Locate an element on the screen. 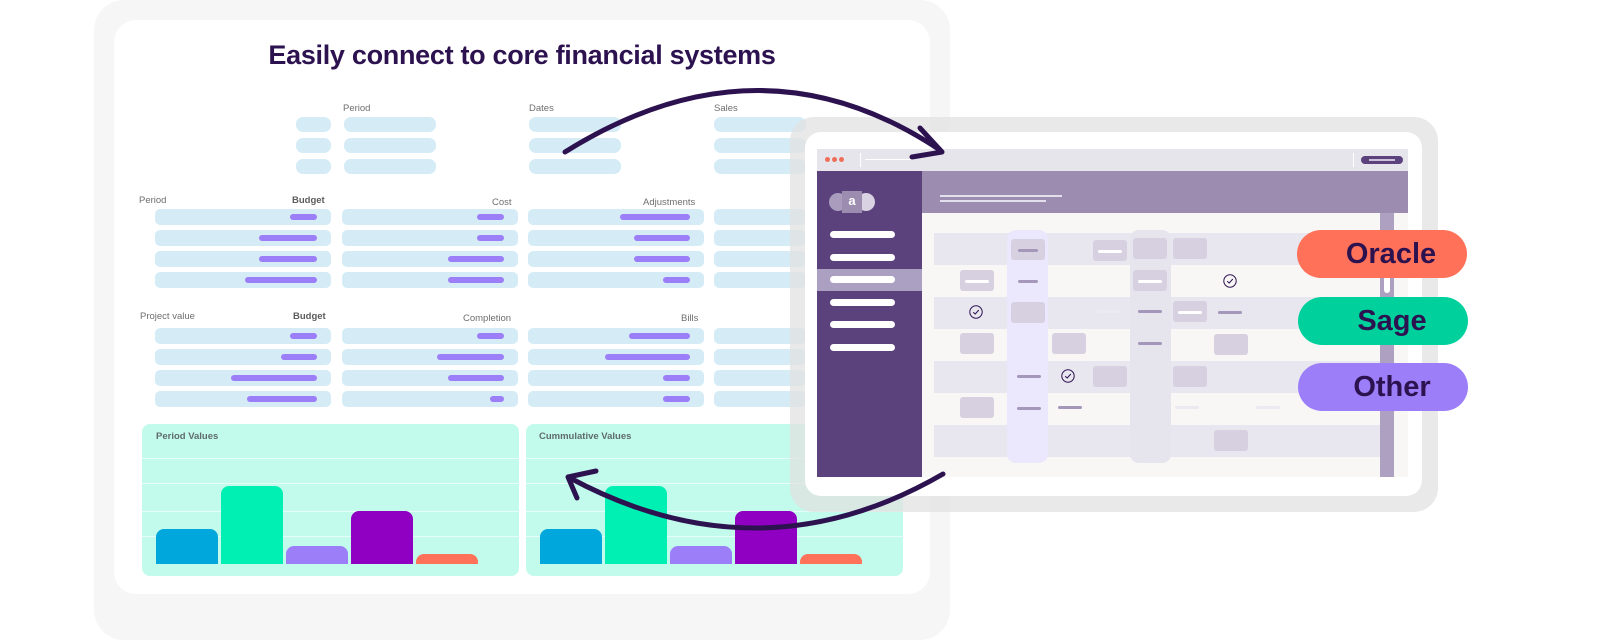 The width and height of the screenshot is (1600, 640). arrow-to-dashboard-icon is located at coordinates (756, 501).